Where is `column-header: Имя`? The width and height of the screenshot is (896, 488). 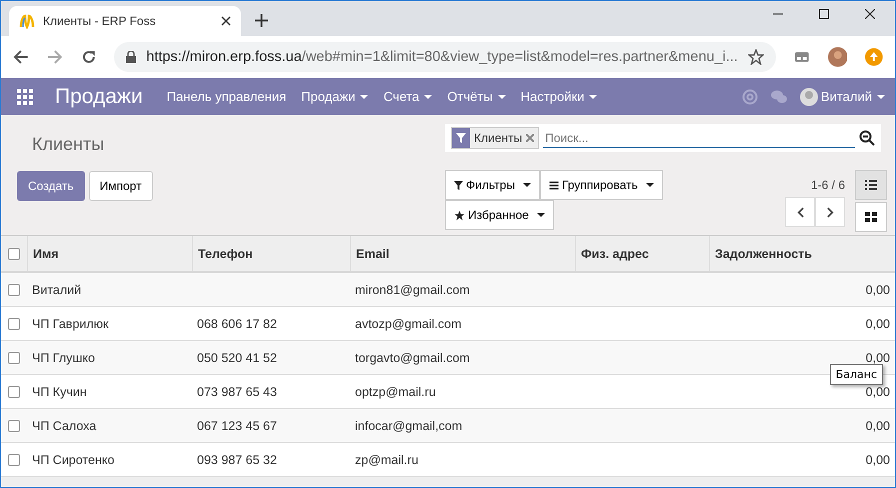 column-header: Имя is located at coordinates (109, 254).